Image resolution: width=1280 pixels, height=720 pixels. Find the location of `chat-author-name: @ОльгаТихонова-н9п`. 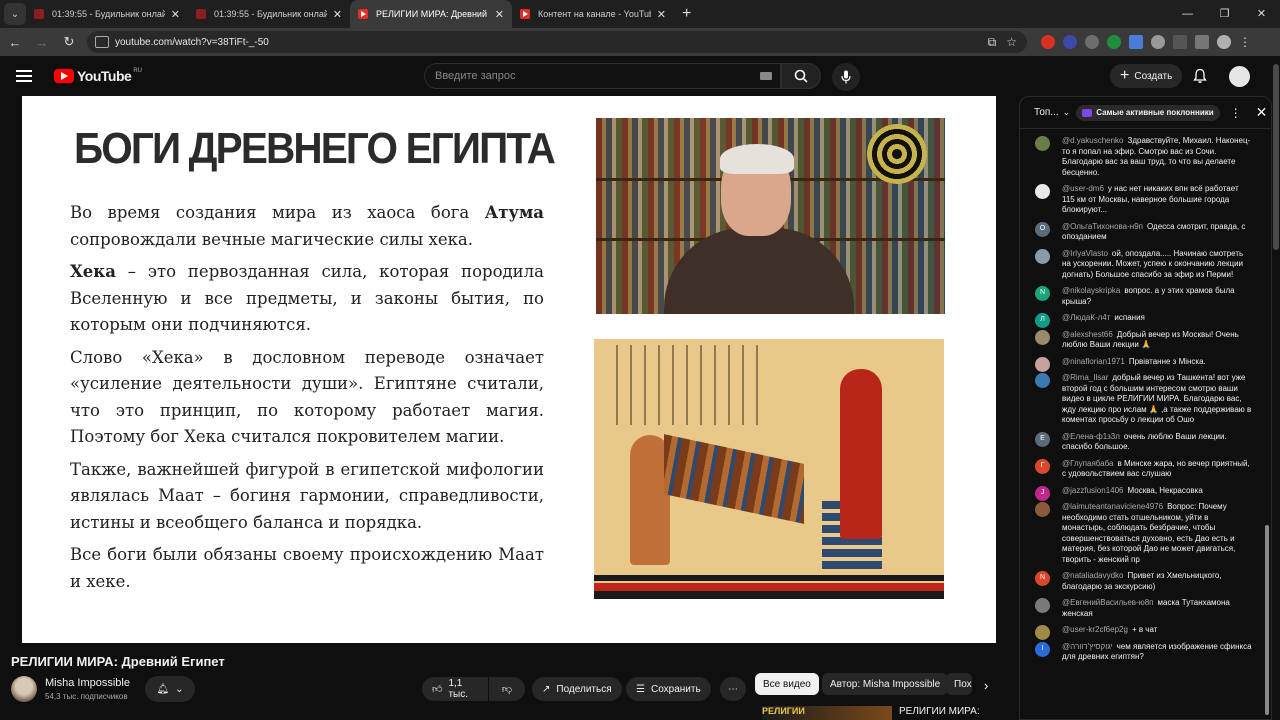

chat-author-name: @ОльгаТихонова-н9п is located at coordinates (1102, 226).